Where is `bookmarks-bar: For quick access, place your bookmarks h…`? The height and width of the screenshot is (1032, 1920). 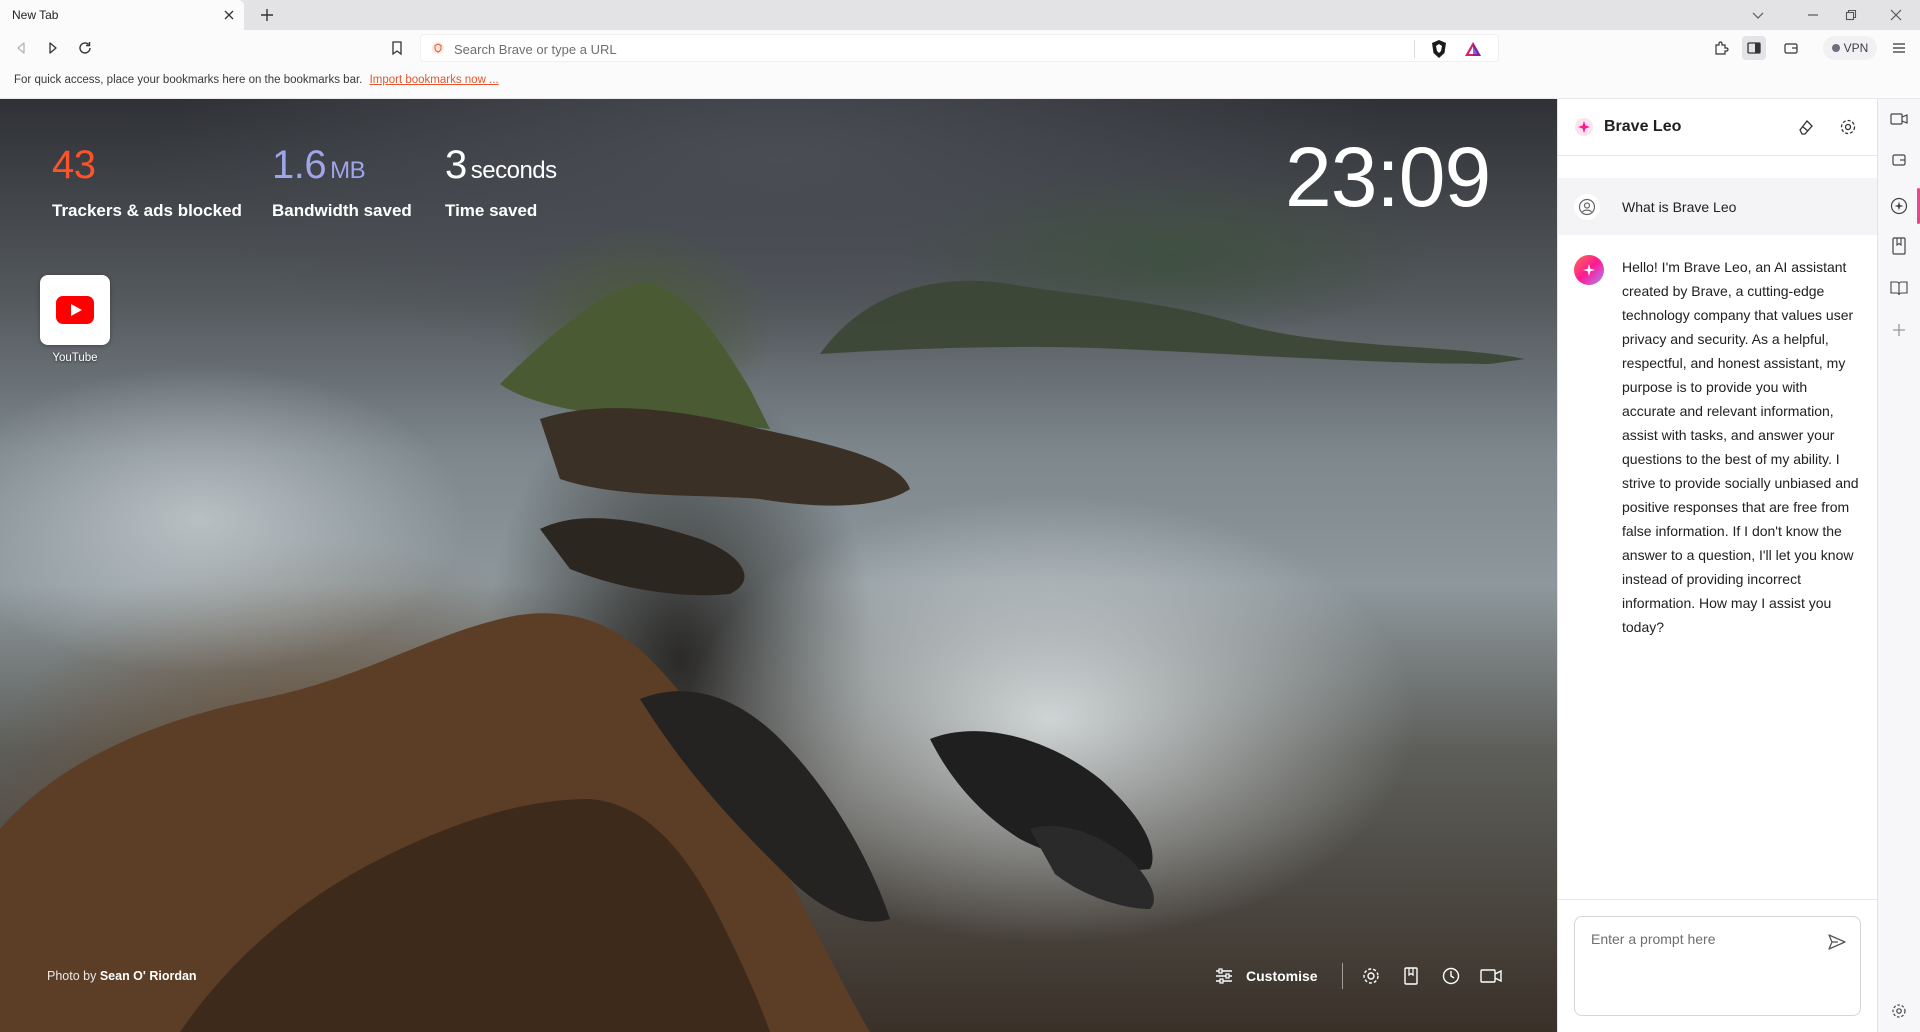 bookmarks-bar: For quick access, place your bookmarks h… is located at coordinates (960, 82).